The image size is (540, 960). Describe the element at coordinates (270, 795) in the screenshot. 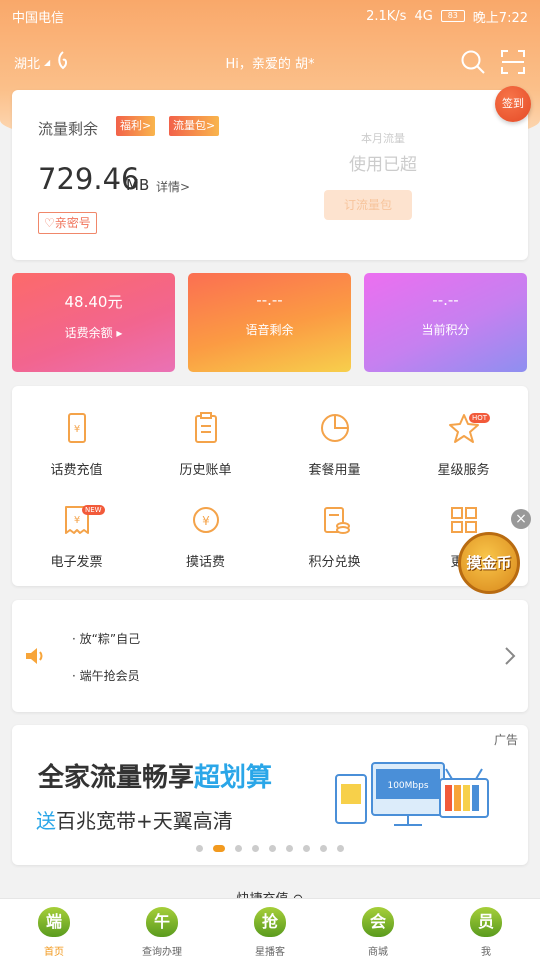

I see `ad-banner: 广告 全家流量畅享超划算 送百兆宽带+天翼高清 100Mbps` at that location.